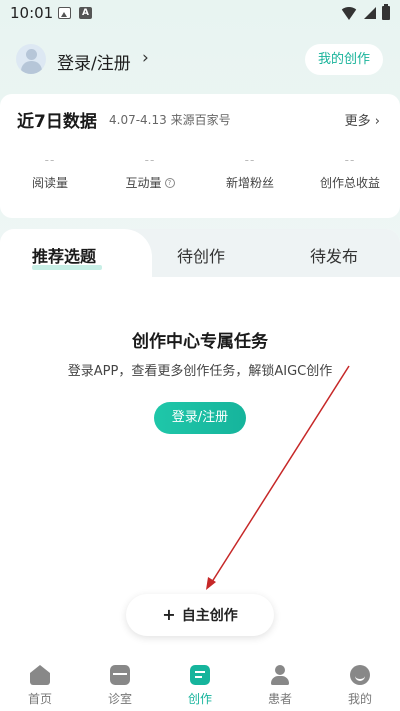 Image resolution: width=400 pixels, height=711 pixels. I want to click on status-bar: 10:01 A, so click(200, 14).